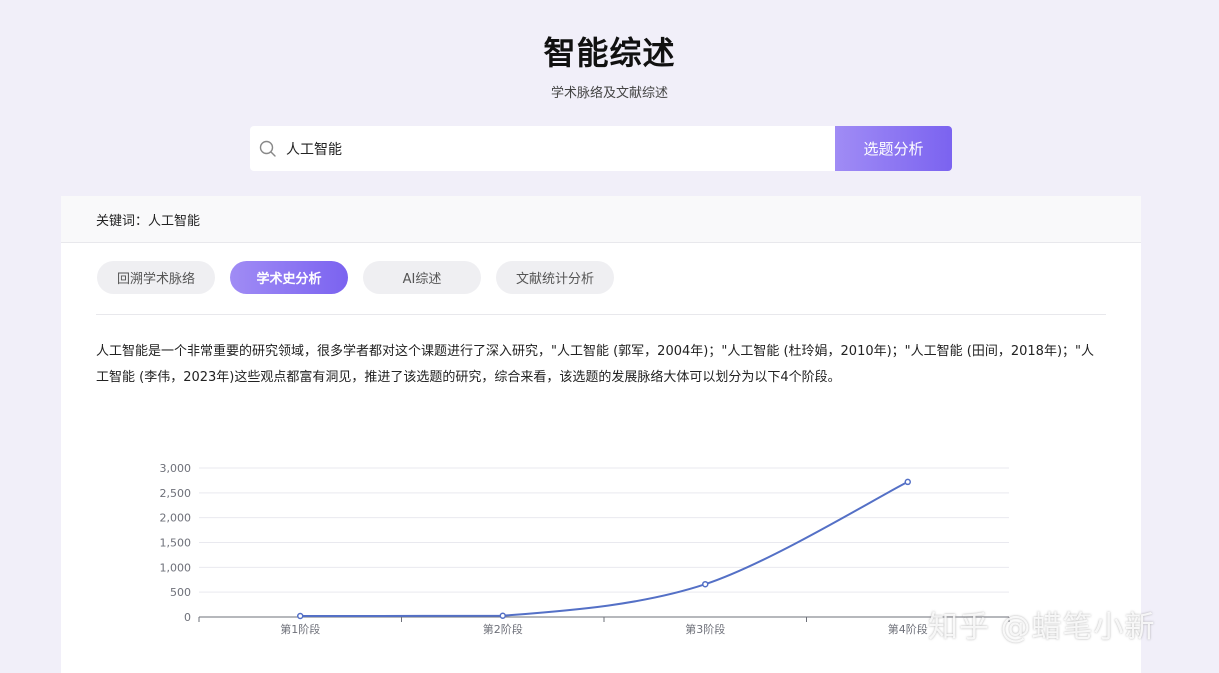 The height and width of the screenshot is (673, 1219). I want to click on search-input, so click(560, 148).